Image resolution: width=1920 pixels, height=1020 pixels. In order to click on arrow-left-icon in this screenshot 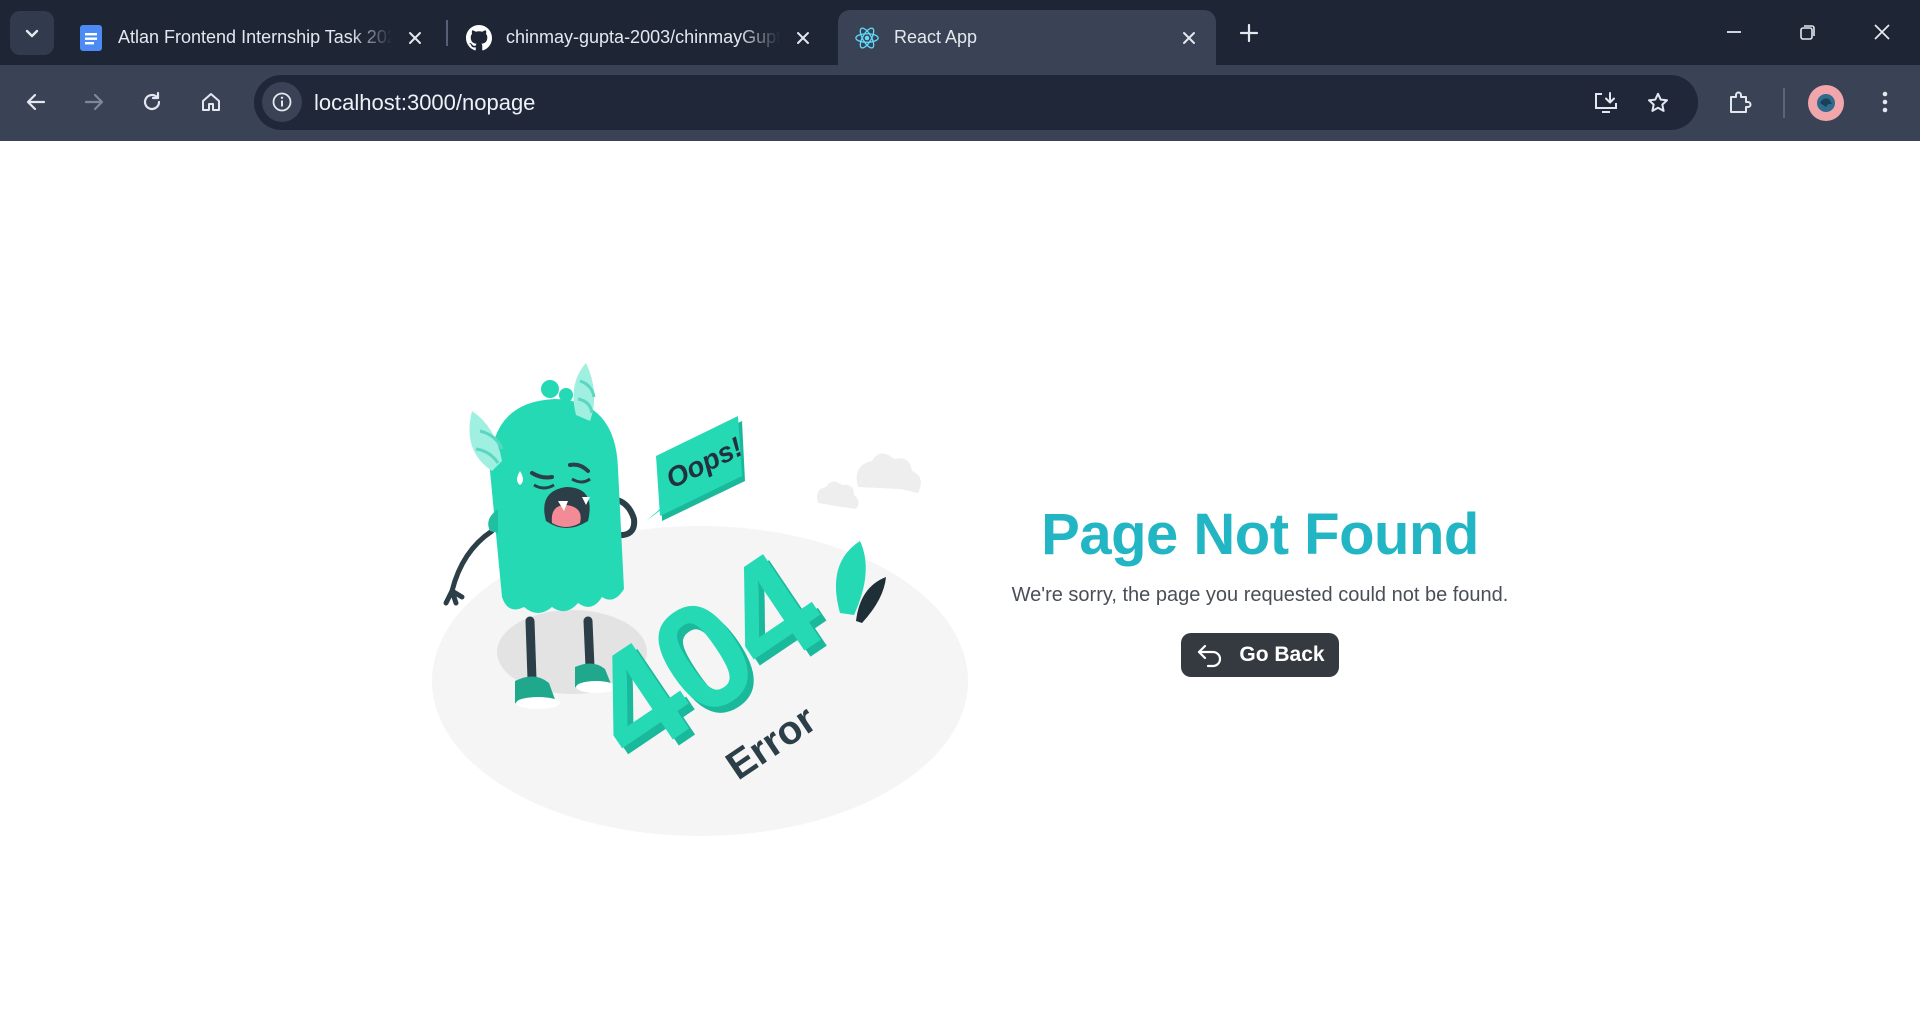, I will do `click(36, 102)`.